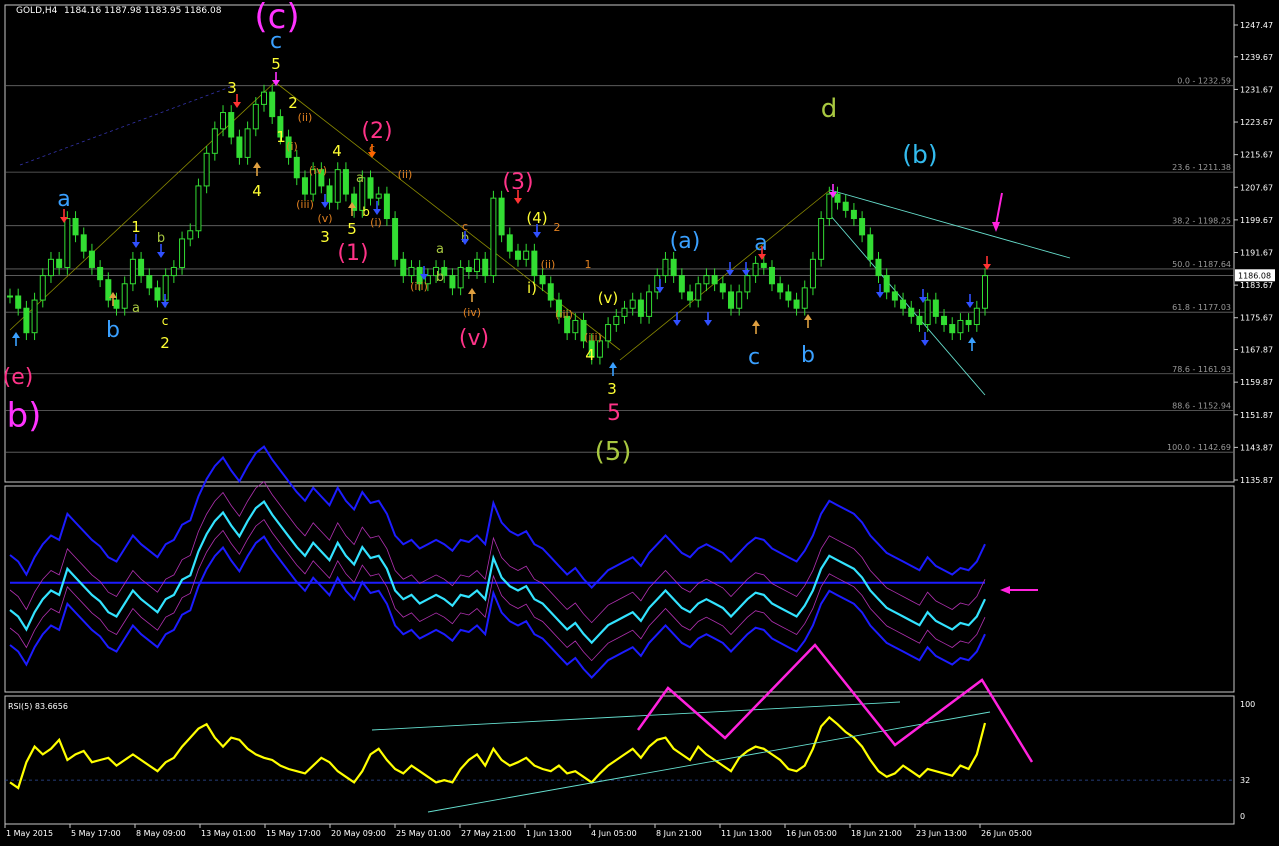 Image resolution: width=1279 pixels, height=846 pixels. I want to click on wave-label: 5, so click(352, 229).